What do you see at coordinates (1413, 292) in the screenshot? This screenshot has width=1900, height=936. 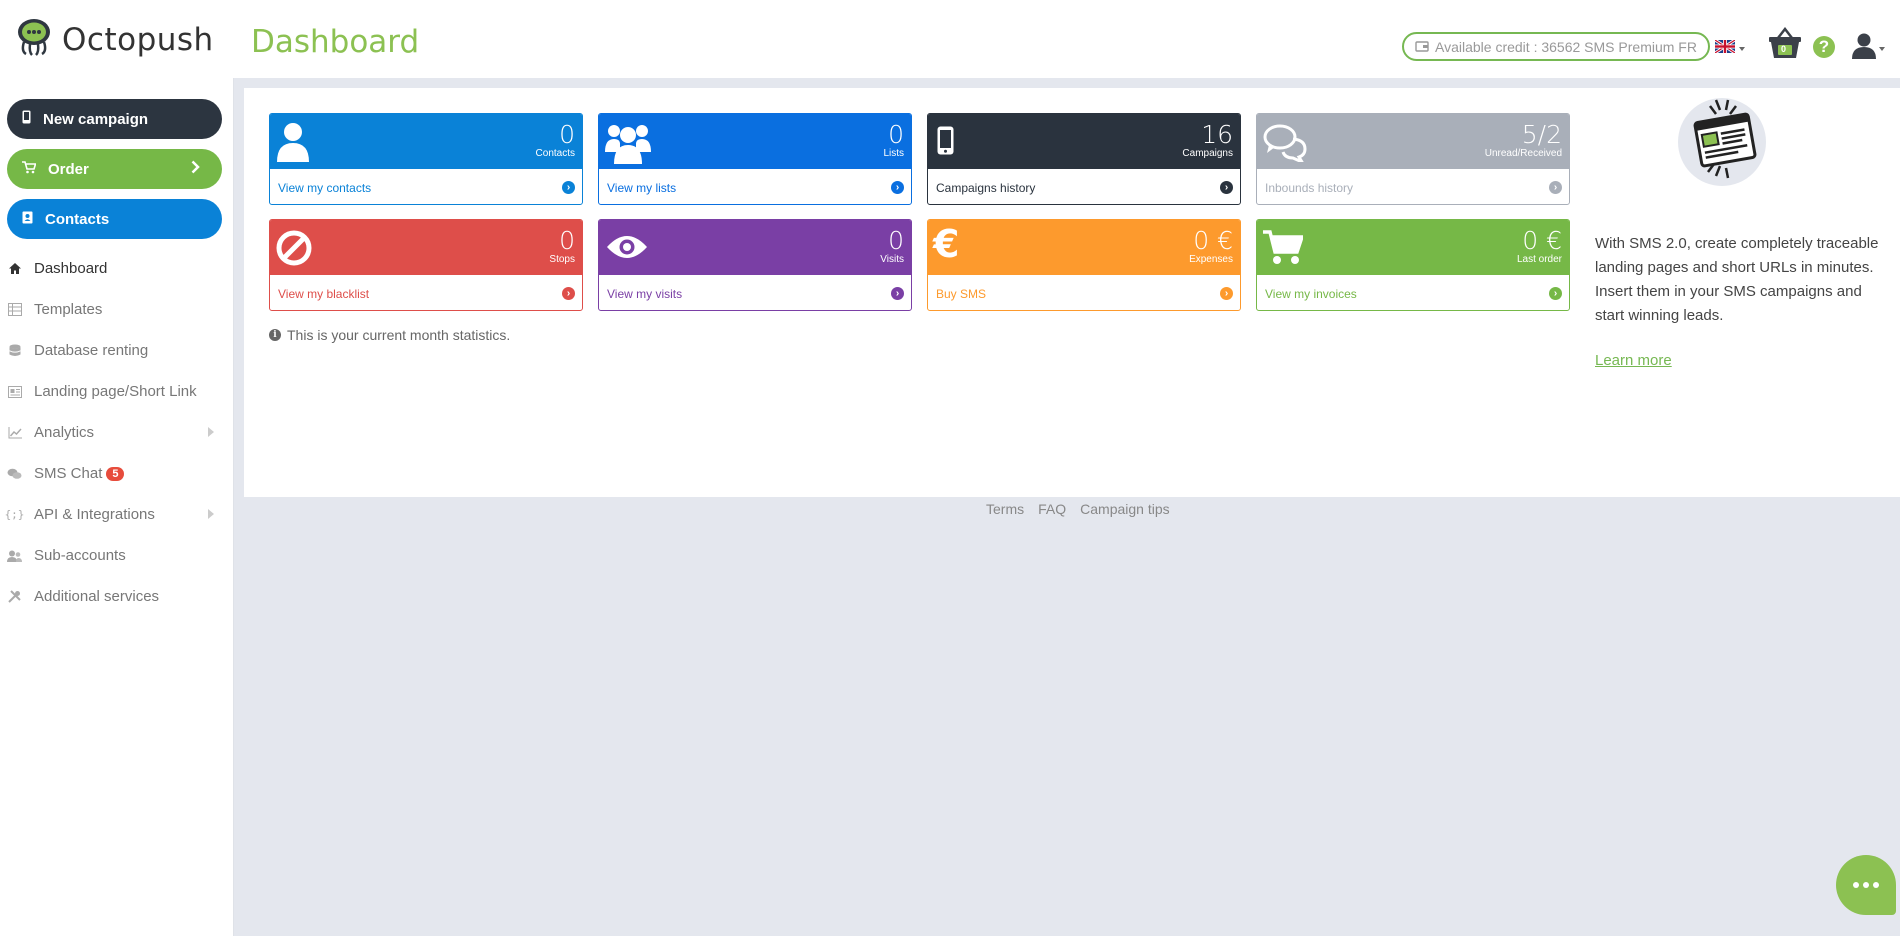 I see `card-link: View my invoices ›` at bounding box center [1413, 292].